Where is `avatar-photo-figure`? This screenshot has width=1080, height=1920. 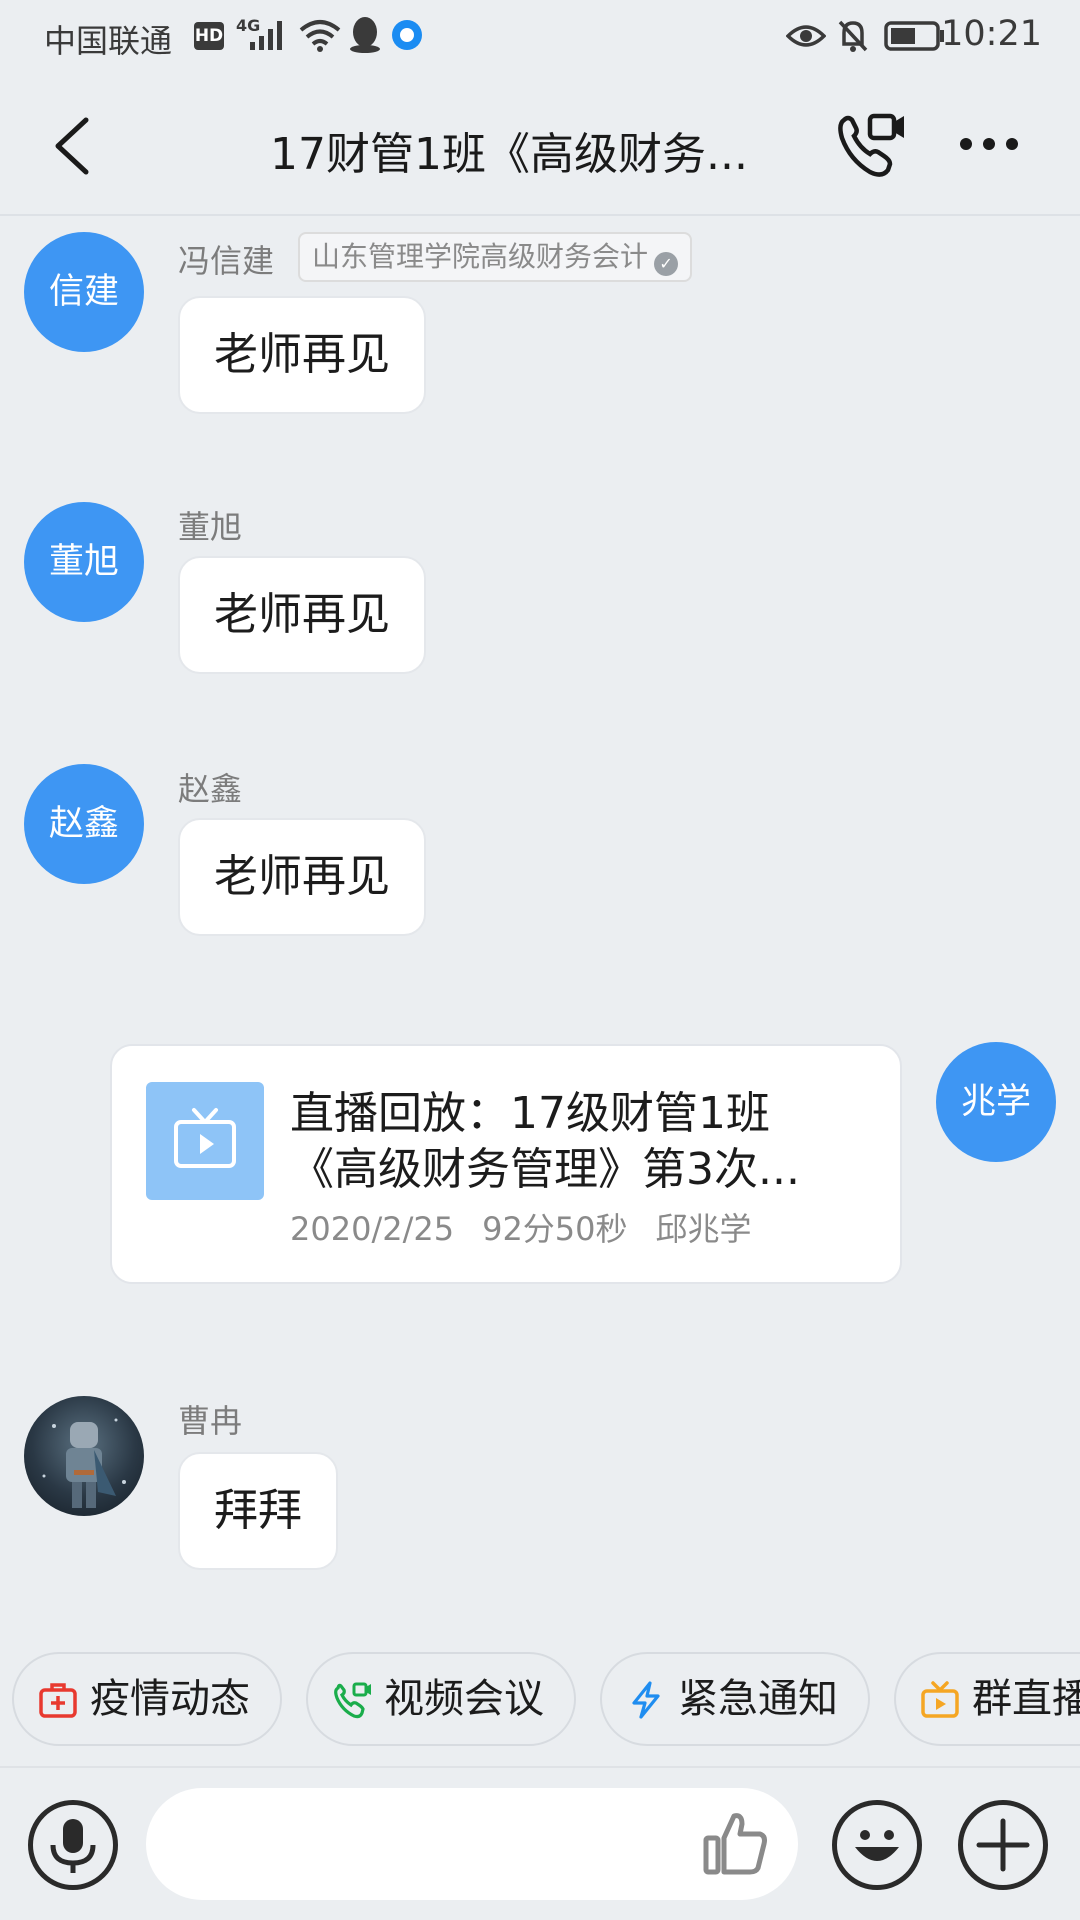
avatar-photo-figure is located at coordinates (84, 1463).